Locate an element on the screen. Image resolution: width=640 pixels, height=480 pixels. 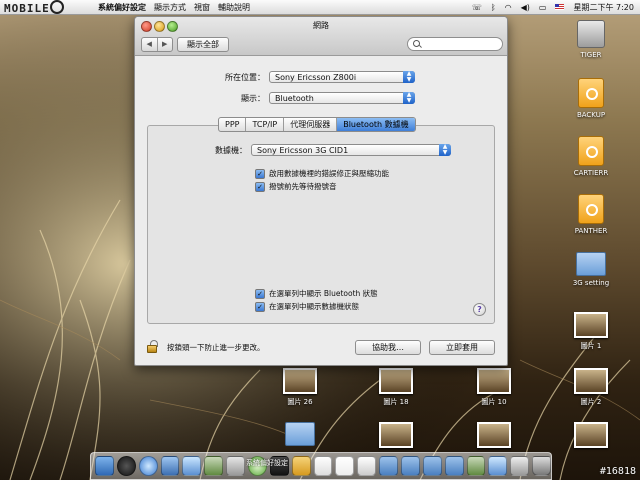
address-book-icon is located at coordinates (214, 466).